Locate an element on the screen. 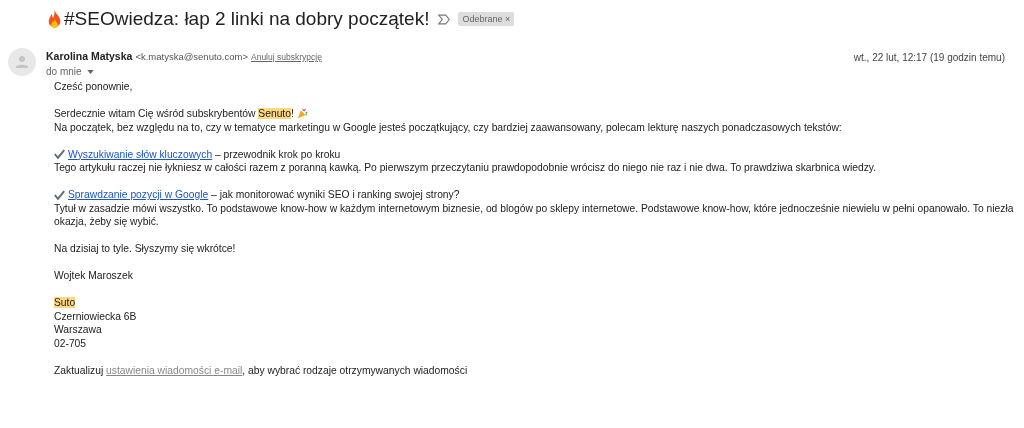 This screenshot has height=428, width=1024. intro-text: Na początek, bez względu na to, czy w tematyce marketingu w Google jesteś początkujący, czy bardziej zaawansowany, polecam lekturę naszych ponadczasowych tekstów: is located at coordinates (448, 127).